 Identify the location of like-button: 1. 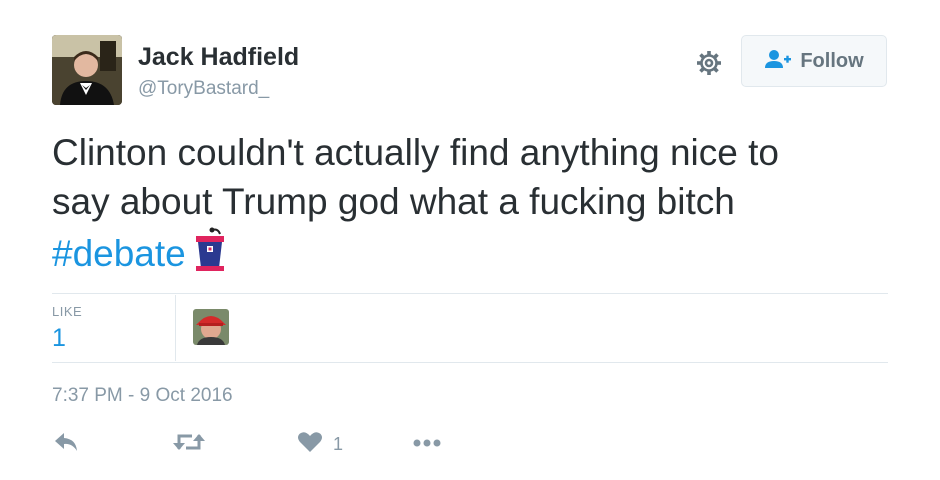
(320, 444).